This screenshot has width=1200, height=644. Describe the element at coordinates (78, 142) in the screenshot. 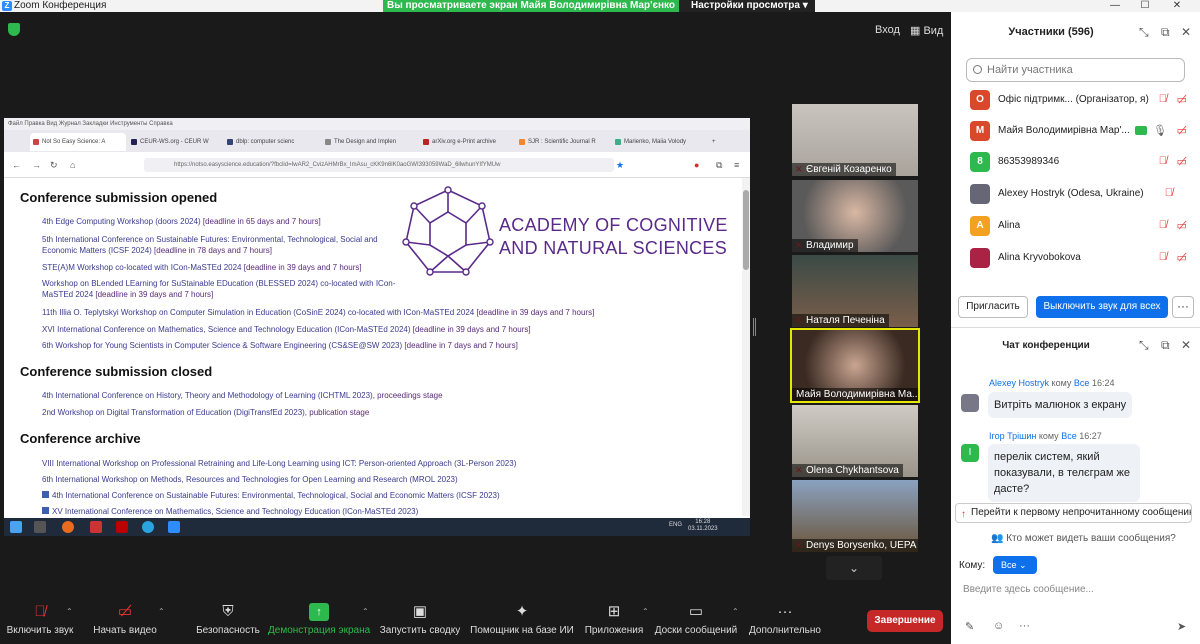

I see `tab-not-so-easy-science: Not So Easy Science: A` at that location.